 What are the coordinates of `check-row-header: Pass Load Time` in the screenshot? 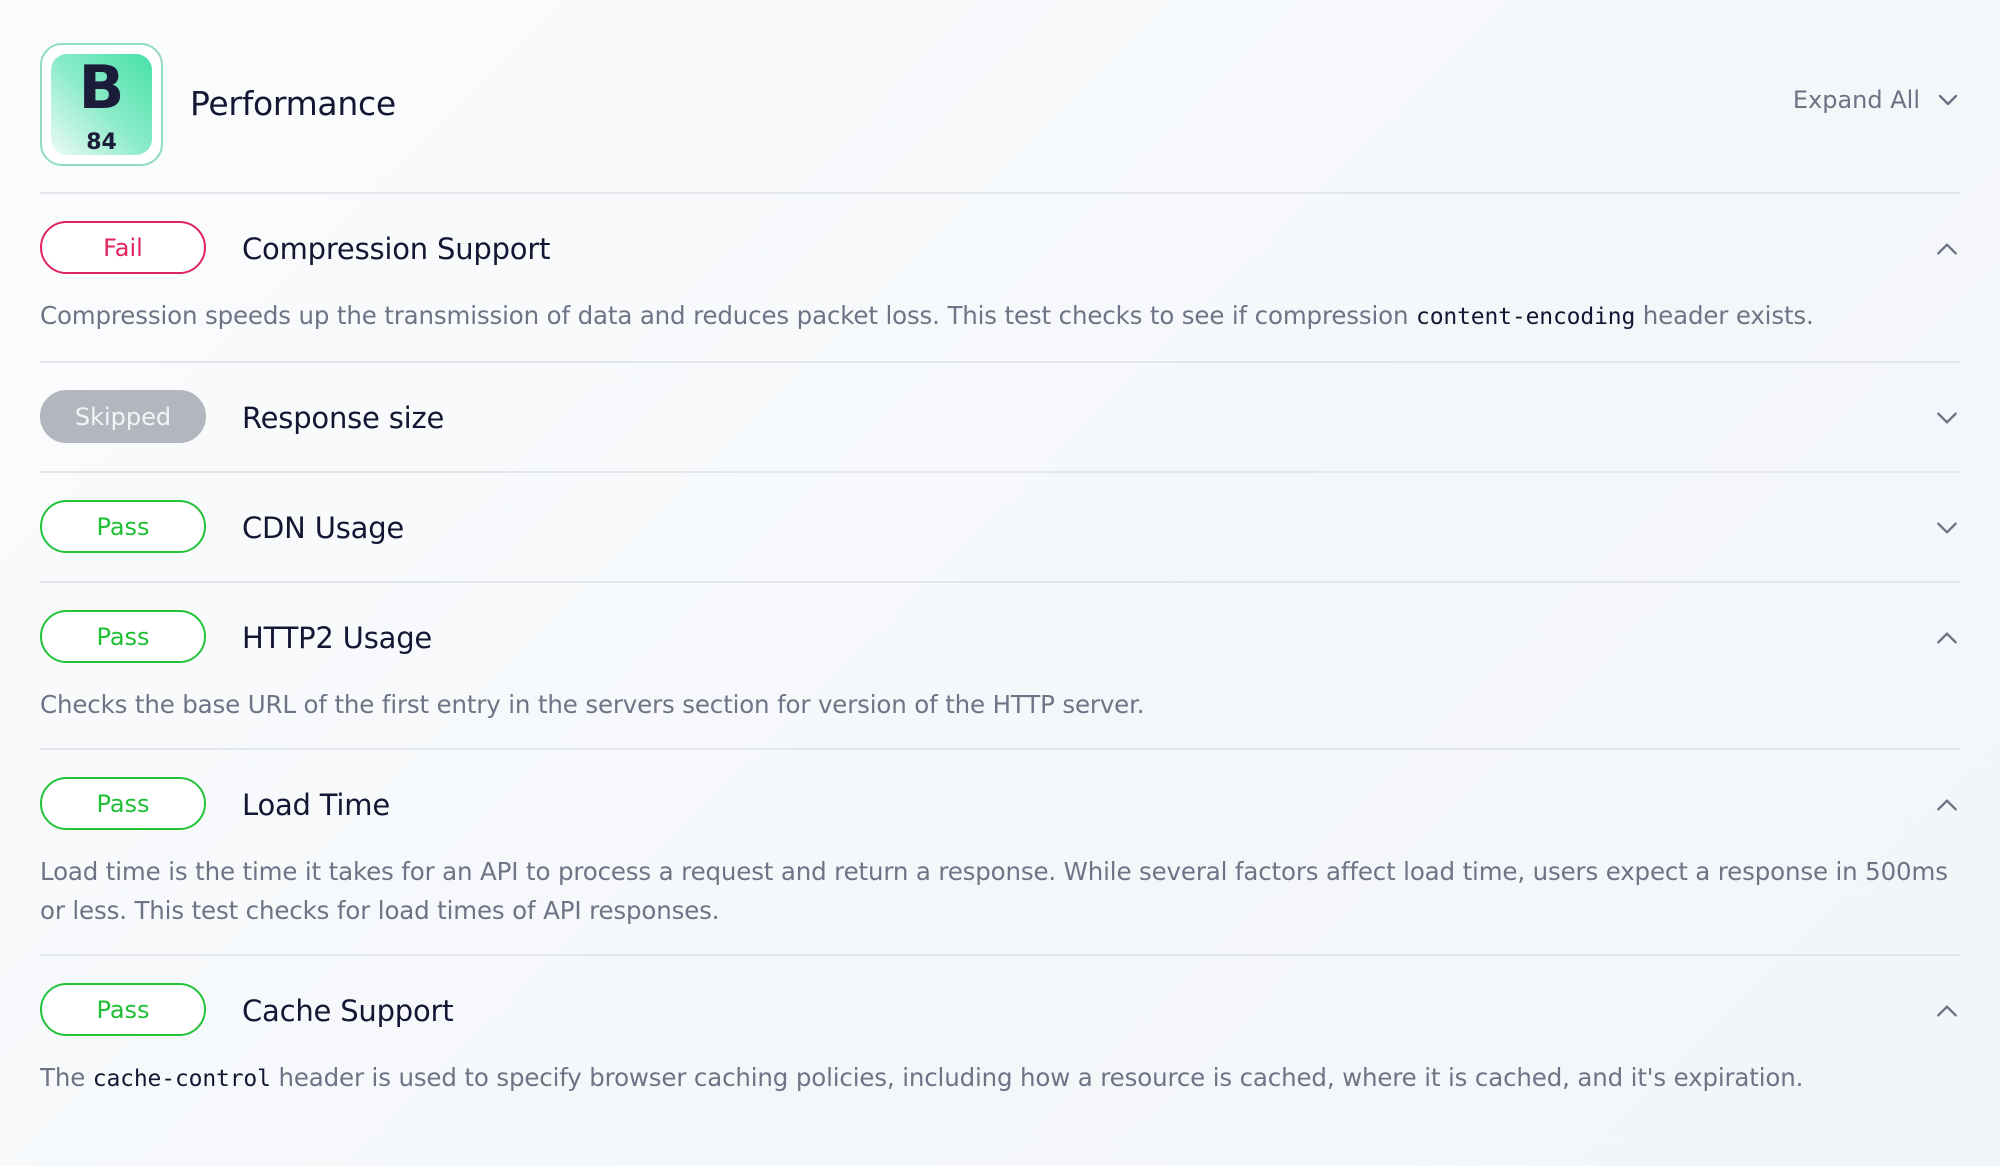 It's located at (1000, 804).